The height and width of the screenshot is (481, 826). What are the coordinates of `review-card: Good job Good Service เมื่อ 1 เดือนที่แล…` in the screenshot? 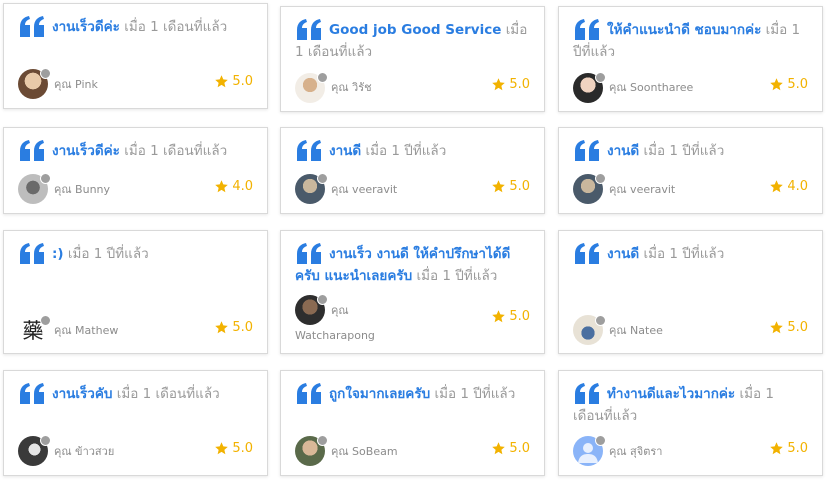 It's located at (412, 59).